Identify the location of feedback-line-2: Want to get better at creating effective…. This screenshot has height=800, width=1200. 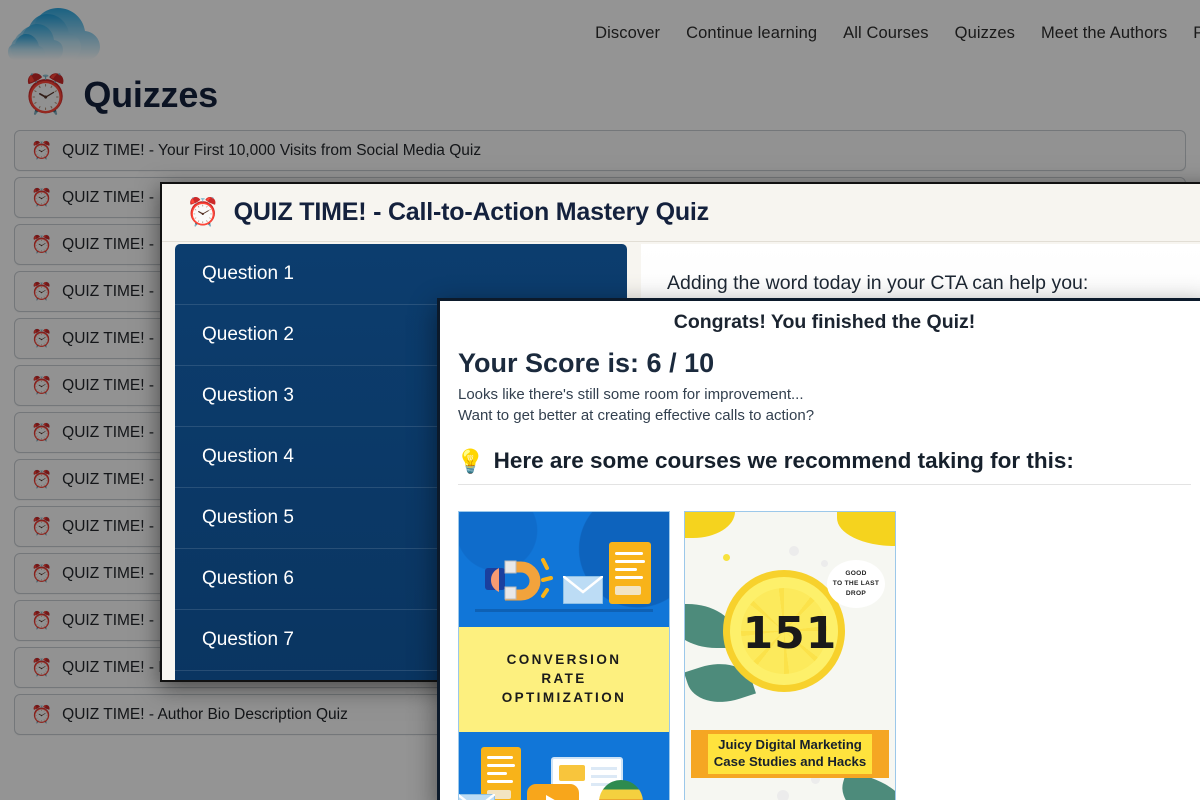
(636, 415).